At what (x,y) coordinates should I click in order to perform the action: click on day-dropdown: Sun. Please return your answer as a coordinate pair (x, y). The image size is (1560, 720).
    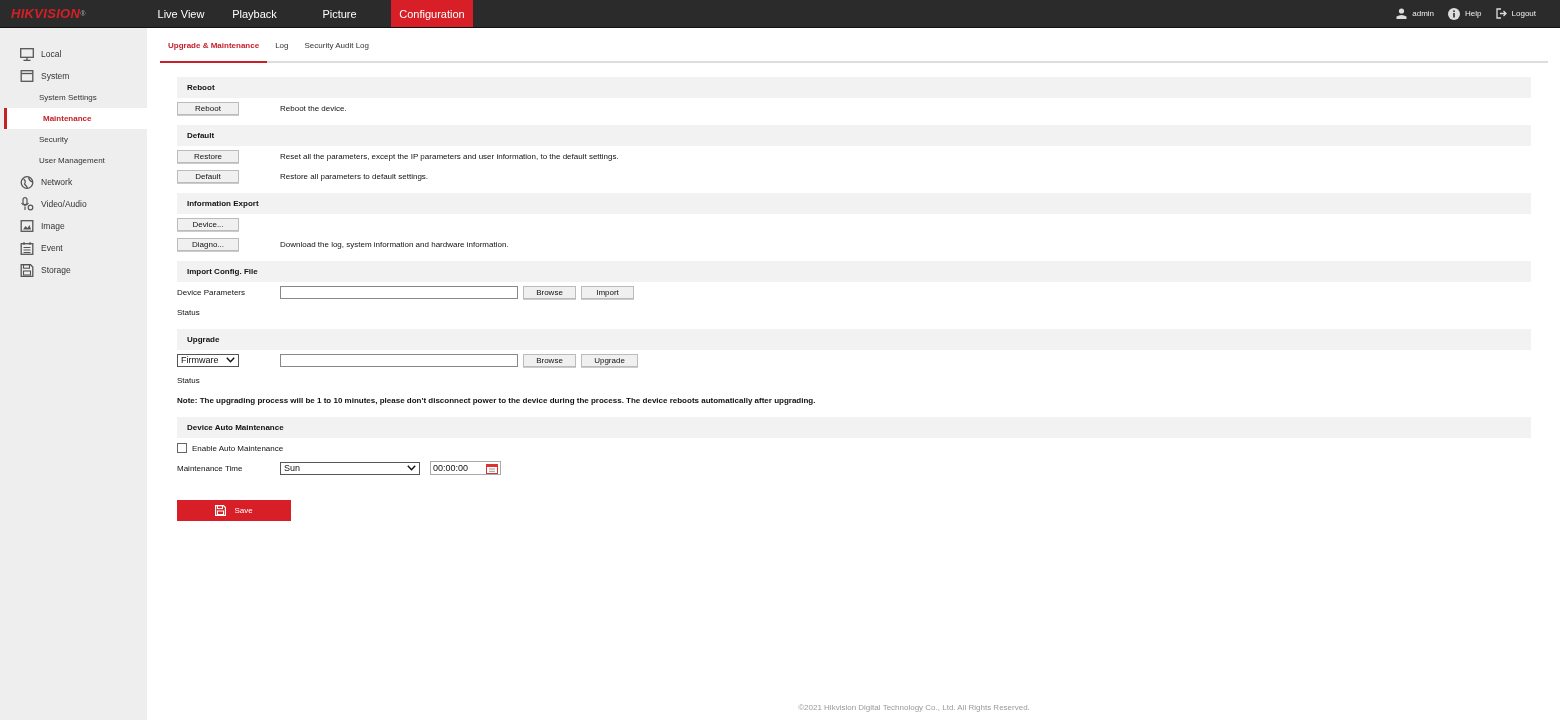
    Looking at the image, I should click on (350, 468).